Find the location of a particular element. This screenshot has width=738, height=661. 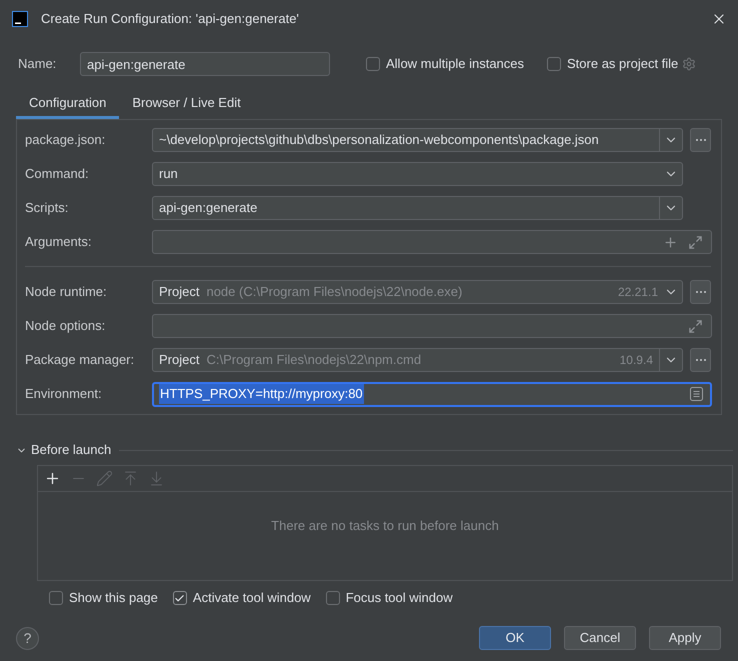

combo-box: api-gen:generate is located at coordinates (417, 208).